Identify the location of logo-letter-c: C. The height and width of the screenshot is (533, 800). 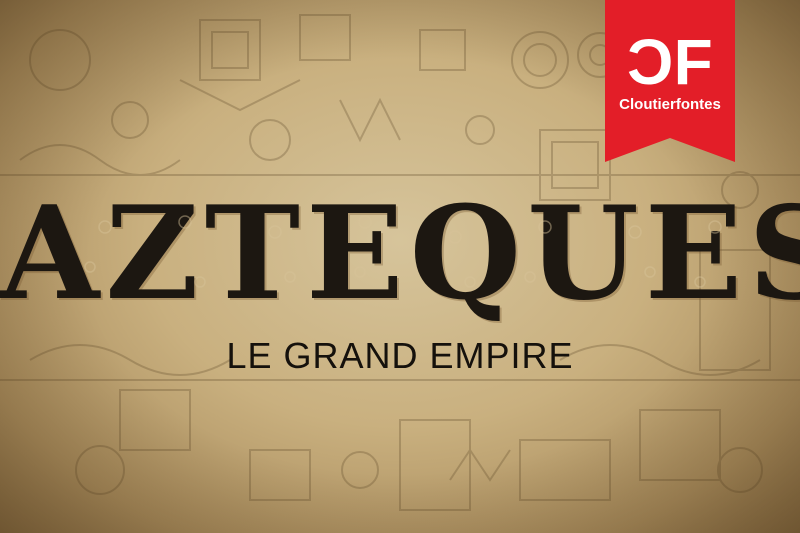
(653, 62).